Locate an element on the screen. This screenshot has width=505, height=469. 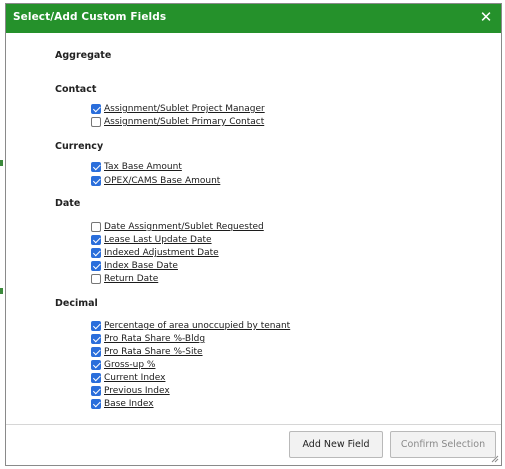
field-item: Current Index is located at coordinates (128, 378).